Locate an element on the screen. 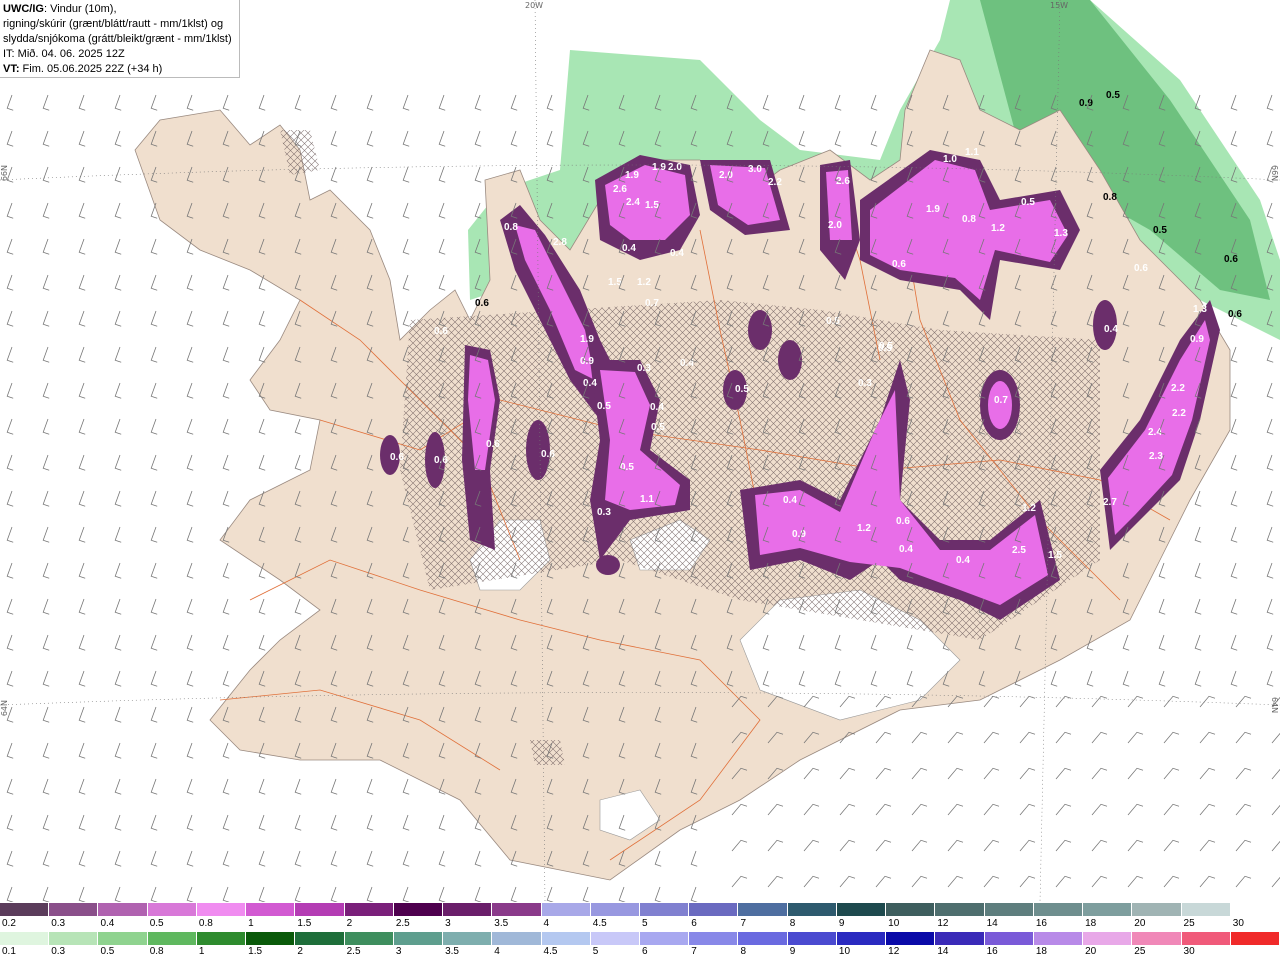 Image resolution: width=1280 pixels, height=960 pixels. legend-tick-label: 20 is located at coordinates (1140, 923).